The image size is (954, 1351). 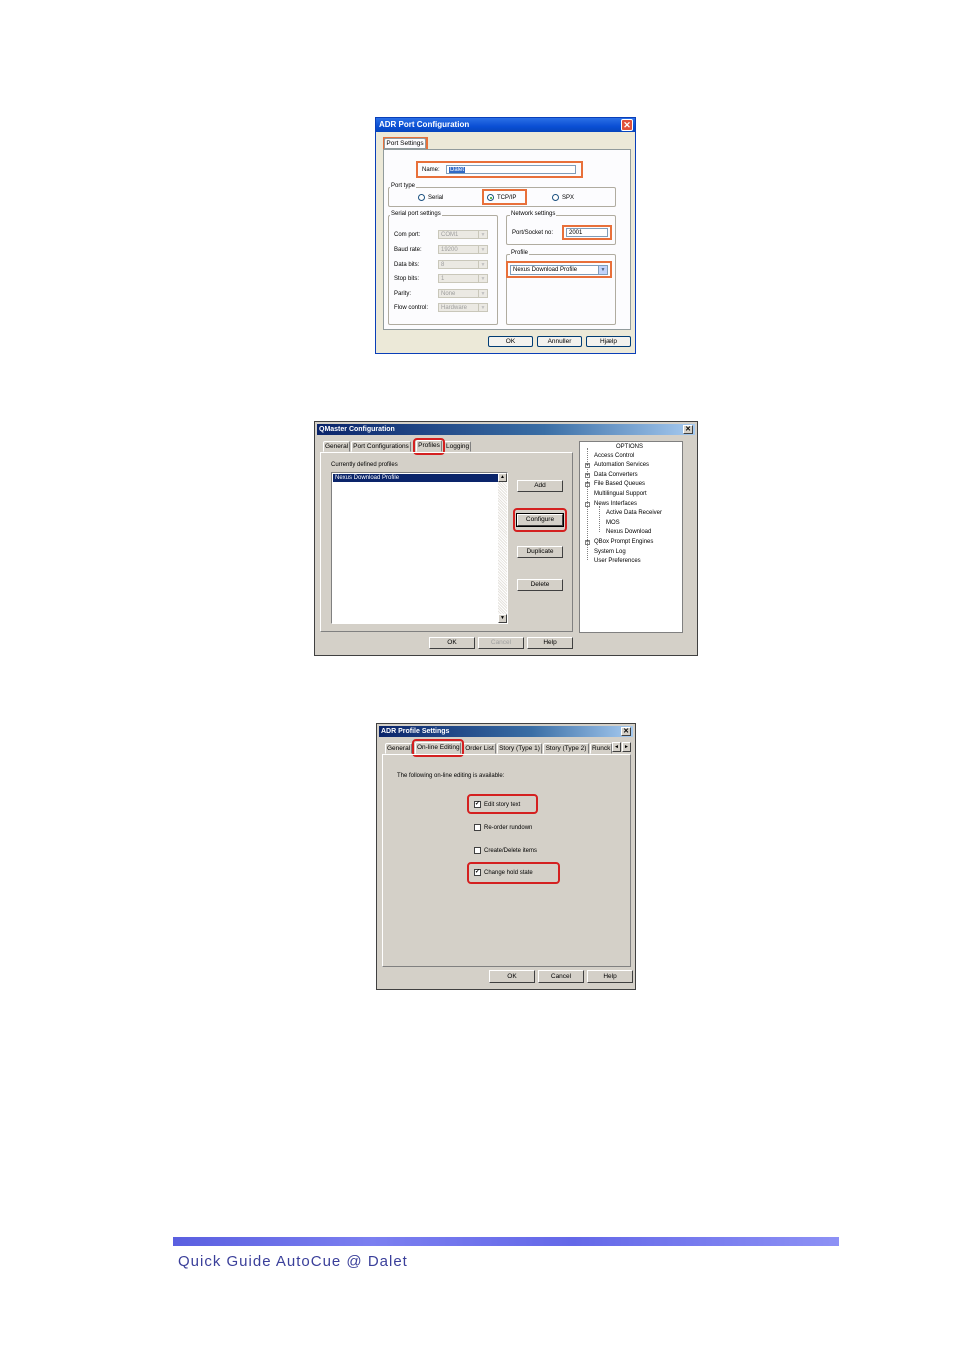 I want to click on tab-order-list: Order List, so click(x=479, y=748).